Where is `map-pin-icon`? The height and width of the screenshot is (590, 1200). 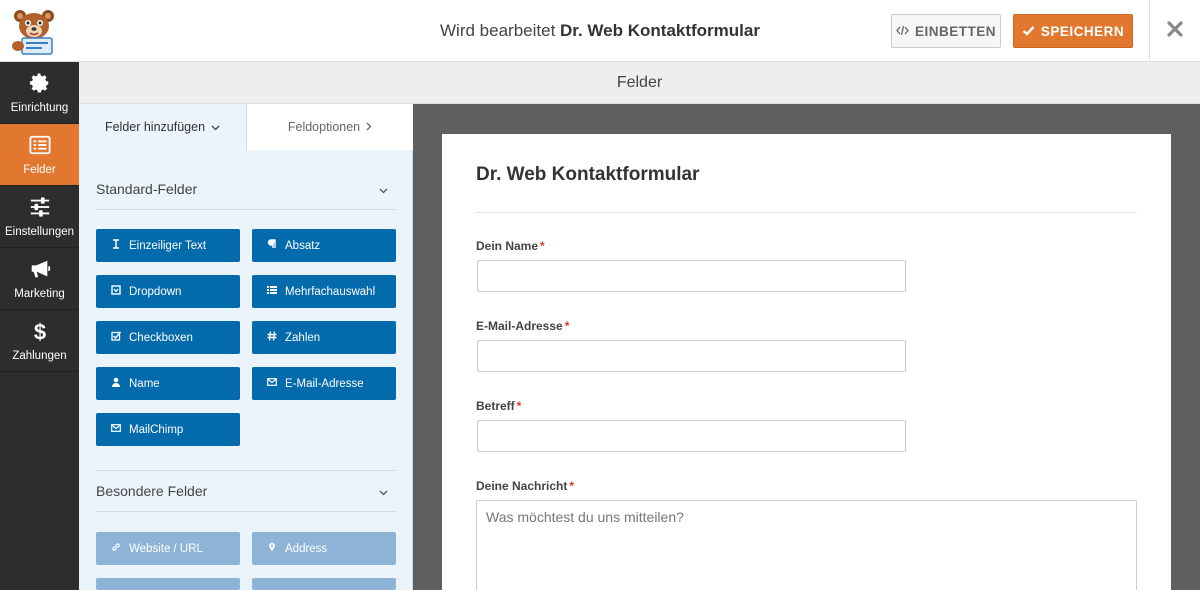
map-pin-icon is located at coordinates (272, 548).